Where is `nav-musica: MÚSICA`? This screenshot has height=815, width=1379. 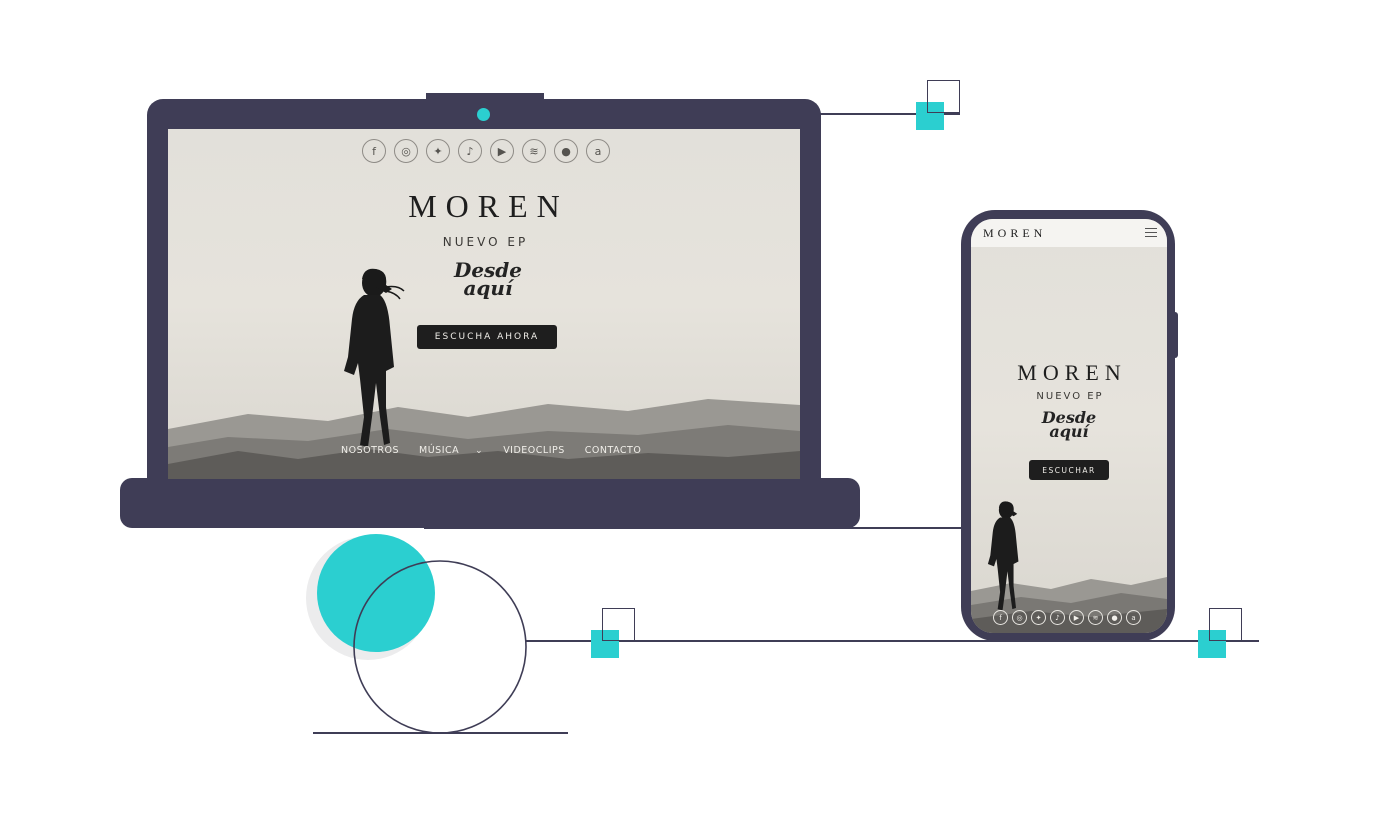 nav-musica: MÚSICA is located at coordinates (439, 450).